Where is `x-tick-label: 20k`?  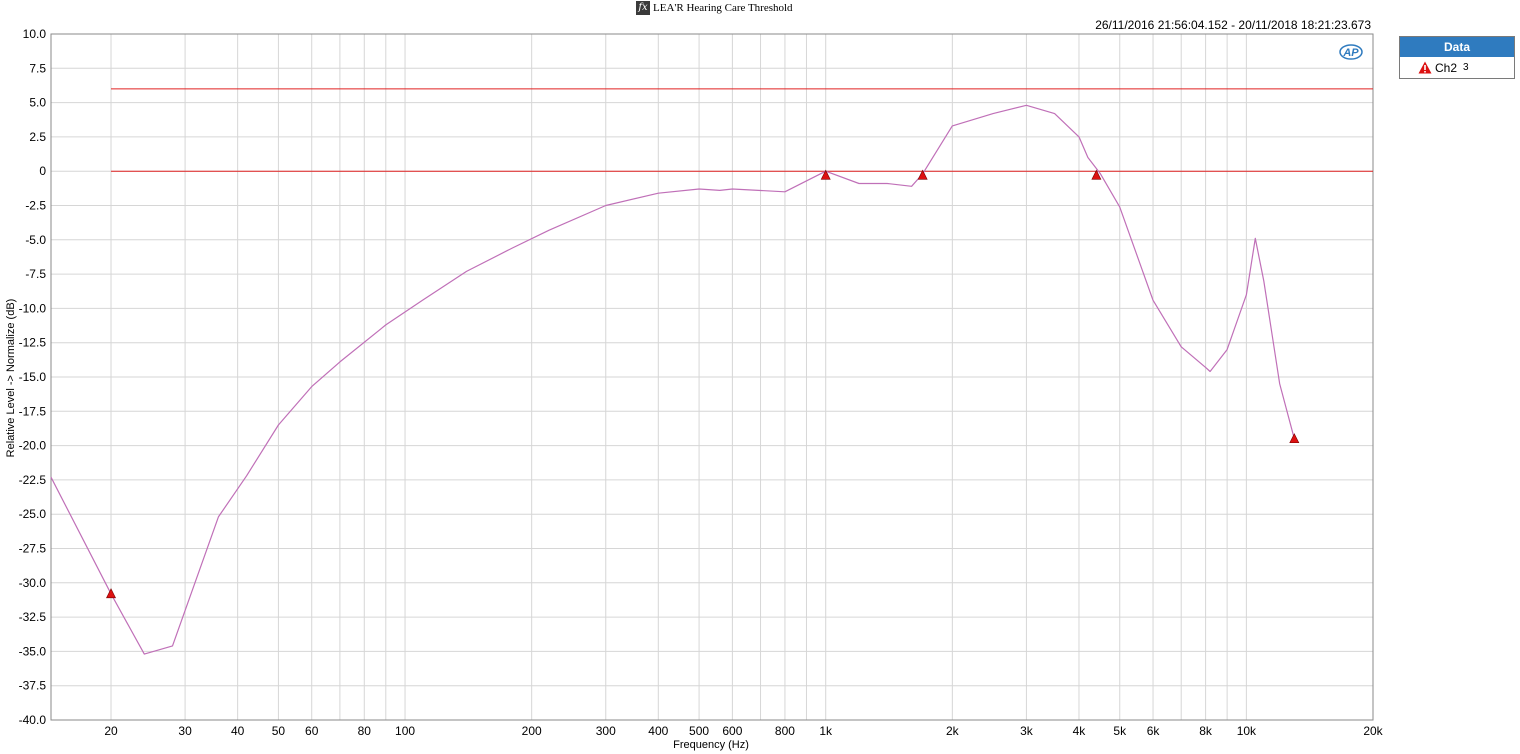 x-tick-label: 20k is located at coordinates (1373, 731).